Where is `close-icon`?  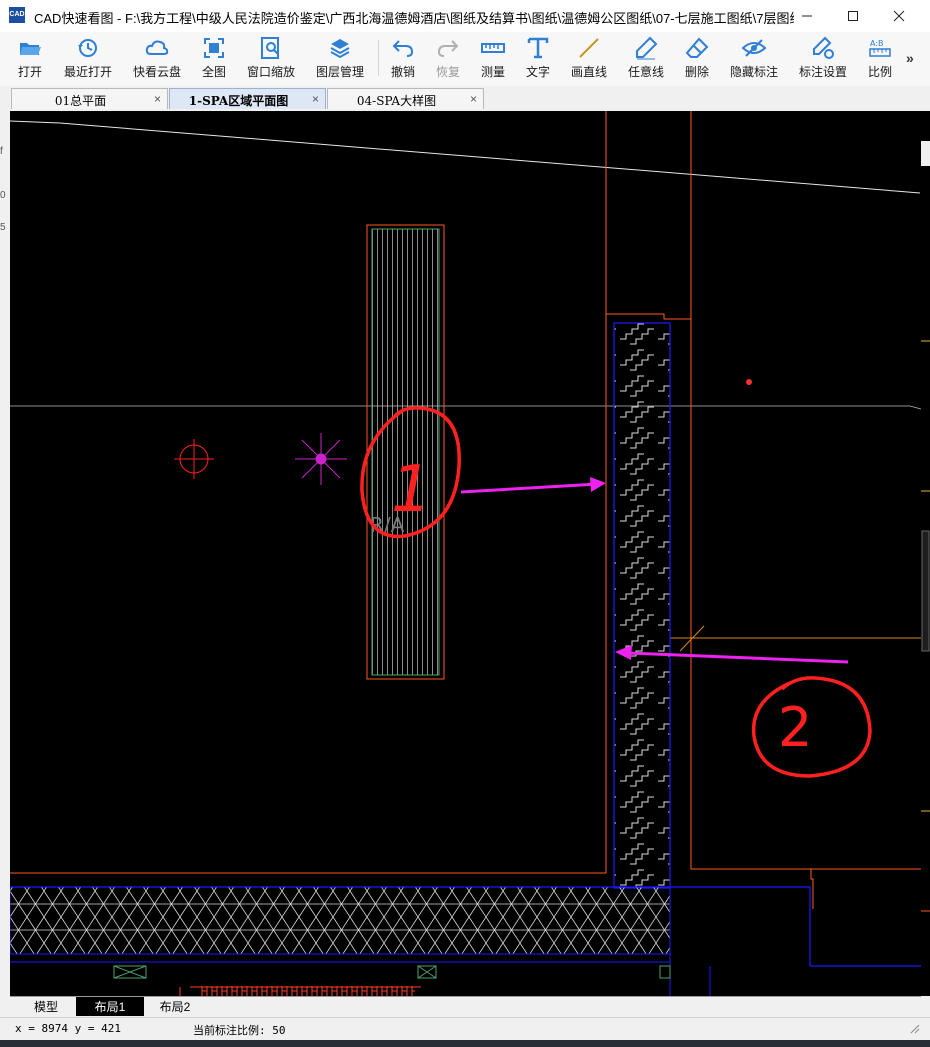
close-icon is located at coordinates (899, 16).